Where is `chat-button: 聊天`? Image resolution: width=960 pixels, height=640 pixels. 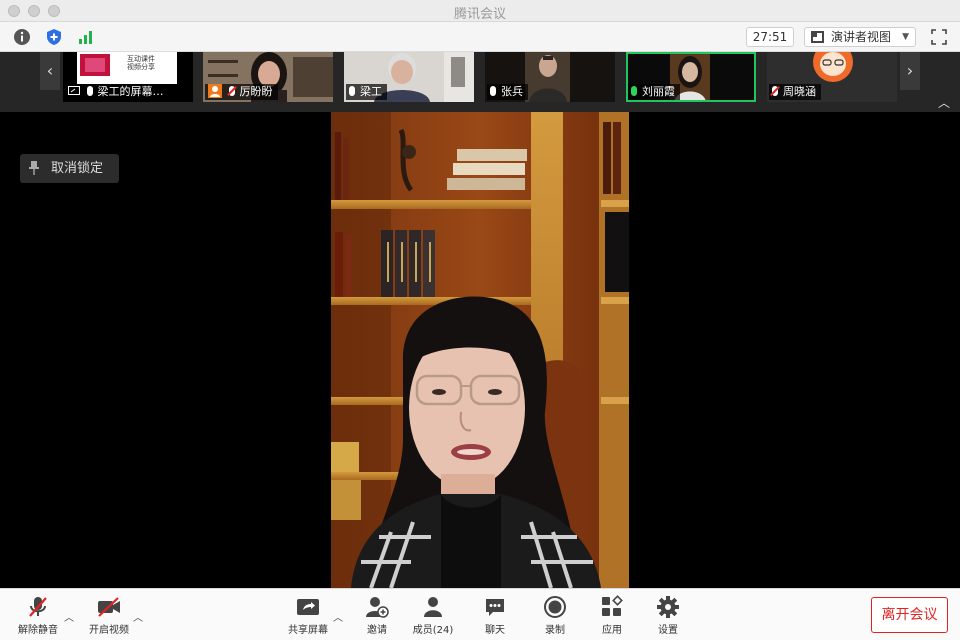
chat-button: 聊天 is located at coordinates (495, 616).